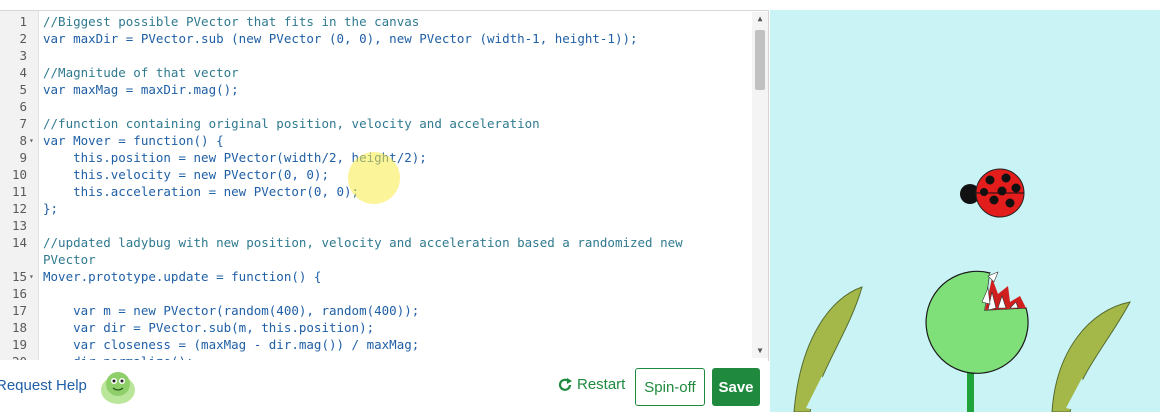 This screenshot has width=1160, height=416. What do you see at coordinates (23, 72) in the screenshot?
I see `line-number: 4` at bounding box center [23, 72].